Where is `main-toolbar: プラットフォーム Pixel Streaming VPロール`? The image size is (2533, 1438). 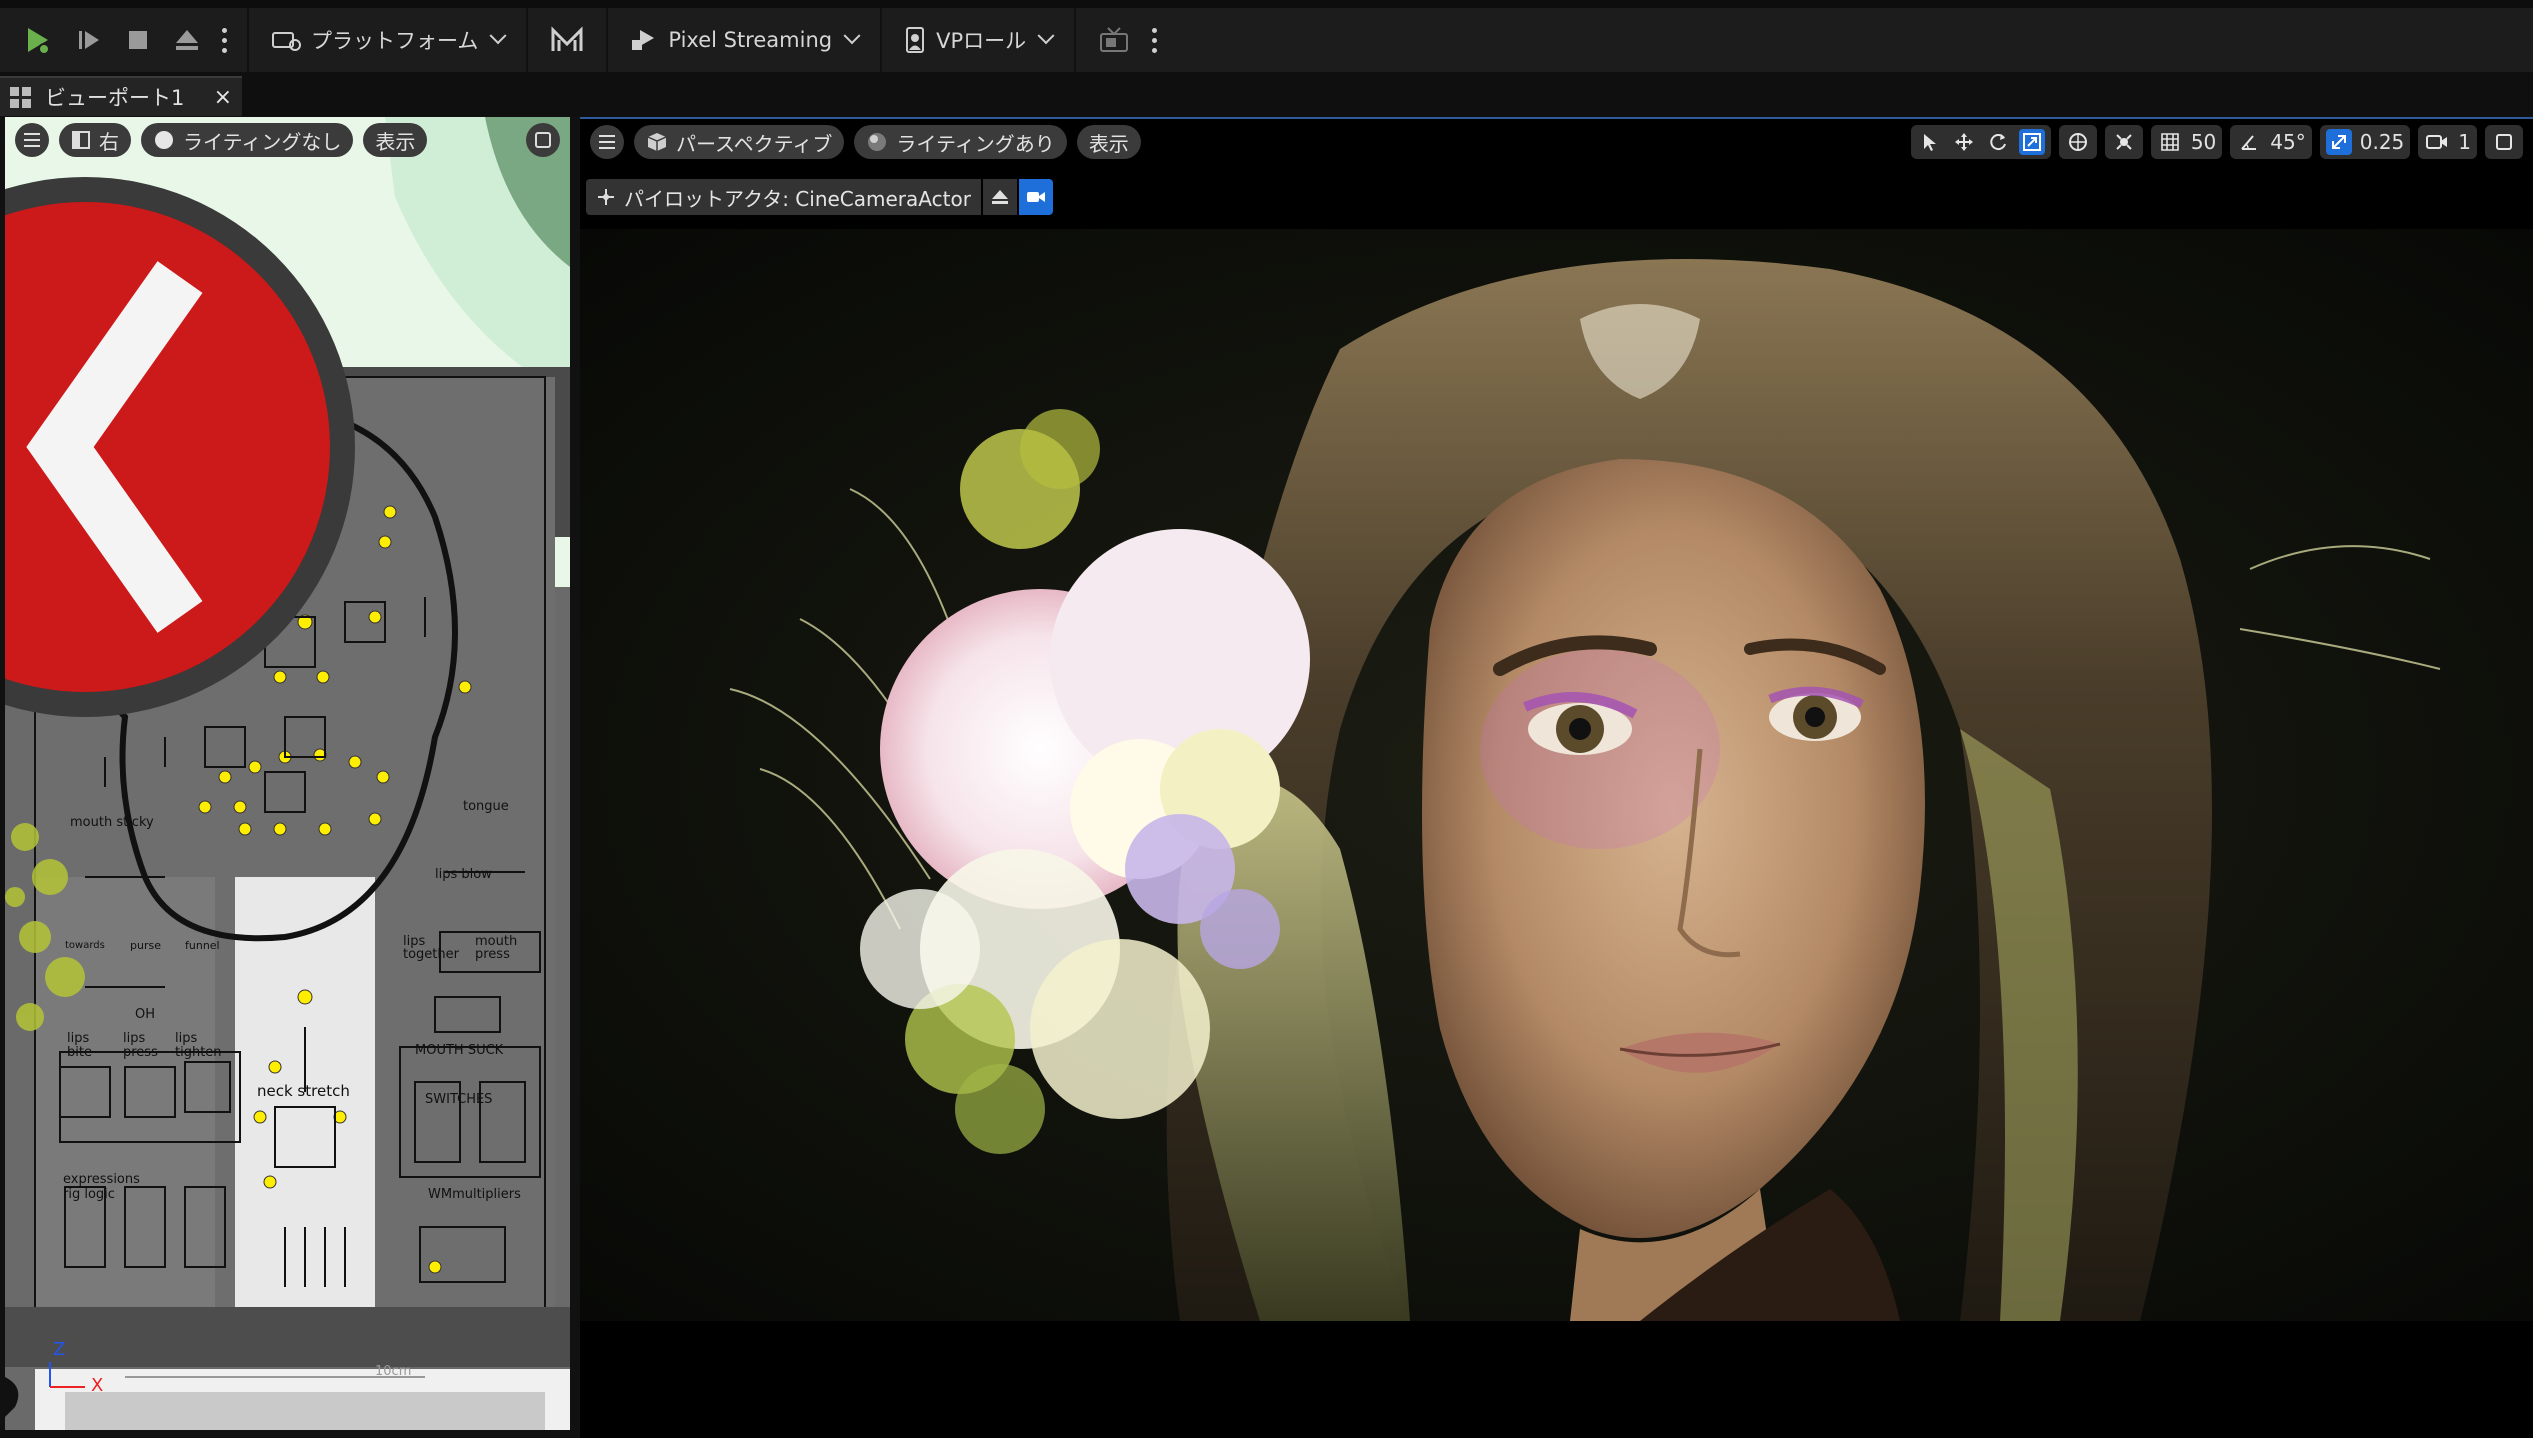
main-toolbar: プラットフォーム Pixel Streaming VPロール is located at coordinates (1266, 36).